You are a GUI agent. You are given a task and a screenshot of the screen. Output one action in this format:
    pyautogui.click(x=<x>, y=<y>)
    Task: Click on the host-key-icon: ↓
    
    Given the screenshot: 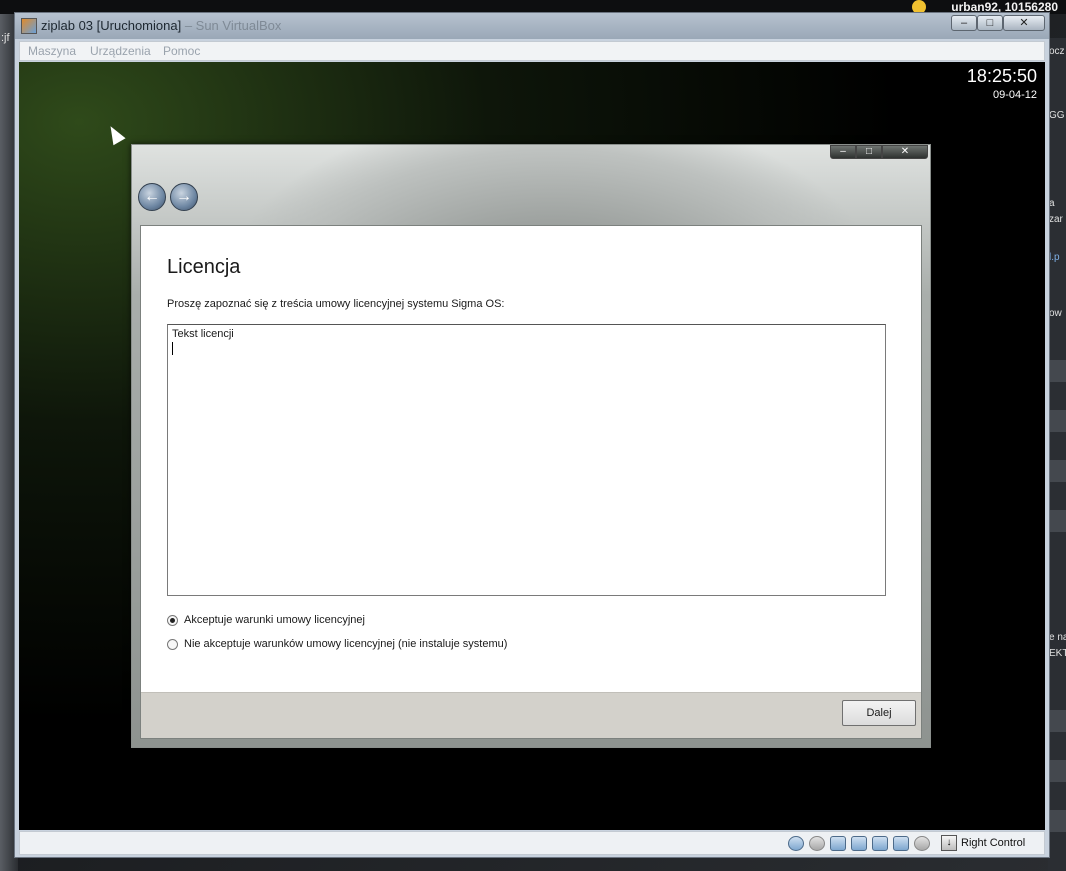 What is the action you would take?
    pyautogui.click(x=949, y=843)
    